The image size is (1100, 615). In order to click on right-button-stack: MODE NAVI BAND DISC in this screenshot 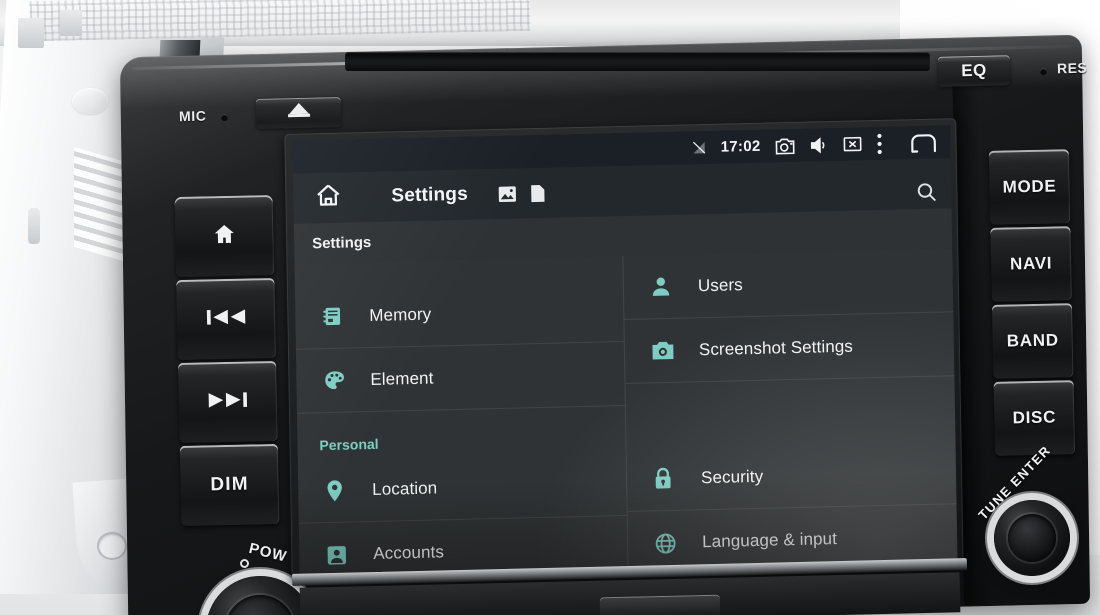, I will do `click(1032, 305)`.